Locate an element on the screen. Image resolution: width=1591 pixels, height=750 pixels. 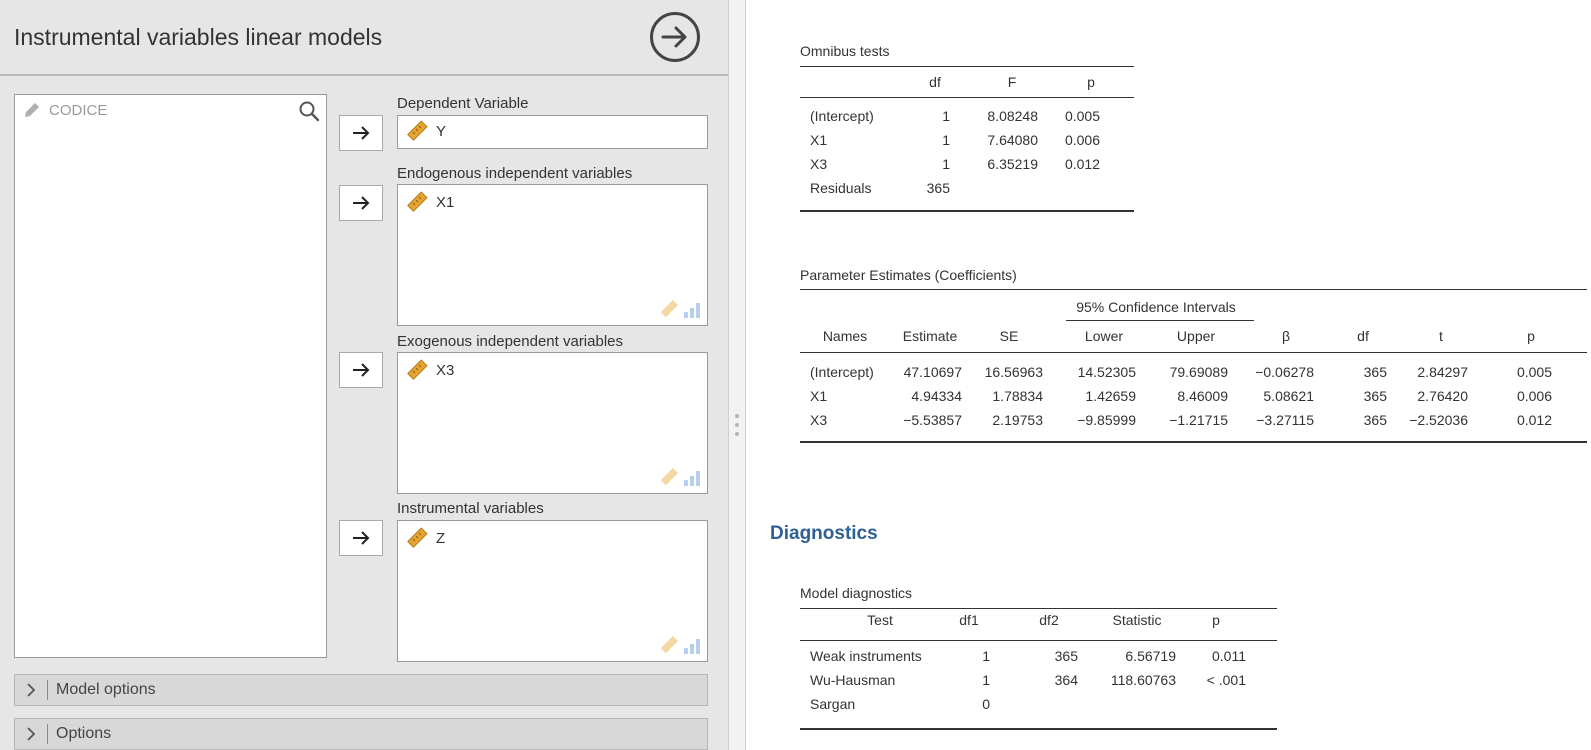
coef-cell: −1.21715 is located at coordinates (1198, 420).